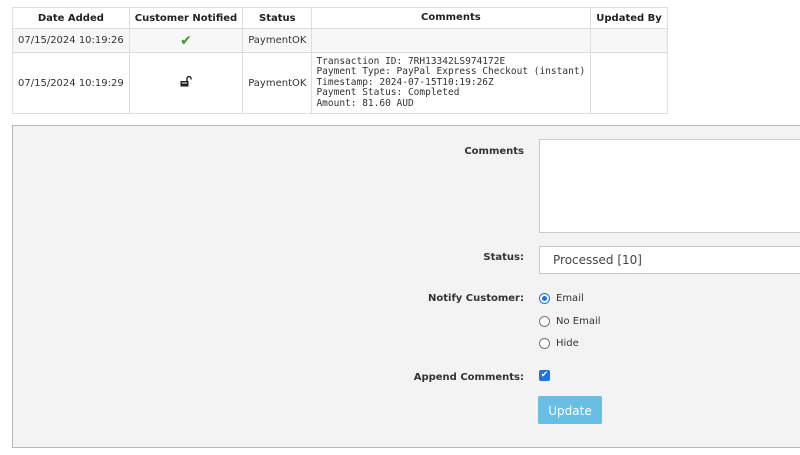 This screenshot has width=800, height=455. I want to click on notify-customer-label: Notify Customer:, so click(476, 298).